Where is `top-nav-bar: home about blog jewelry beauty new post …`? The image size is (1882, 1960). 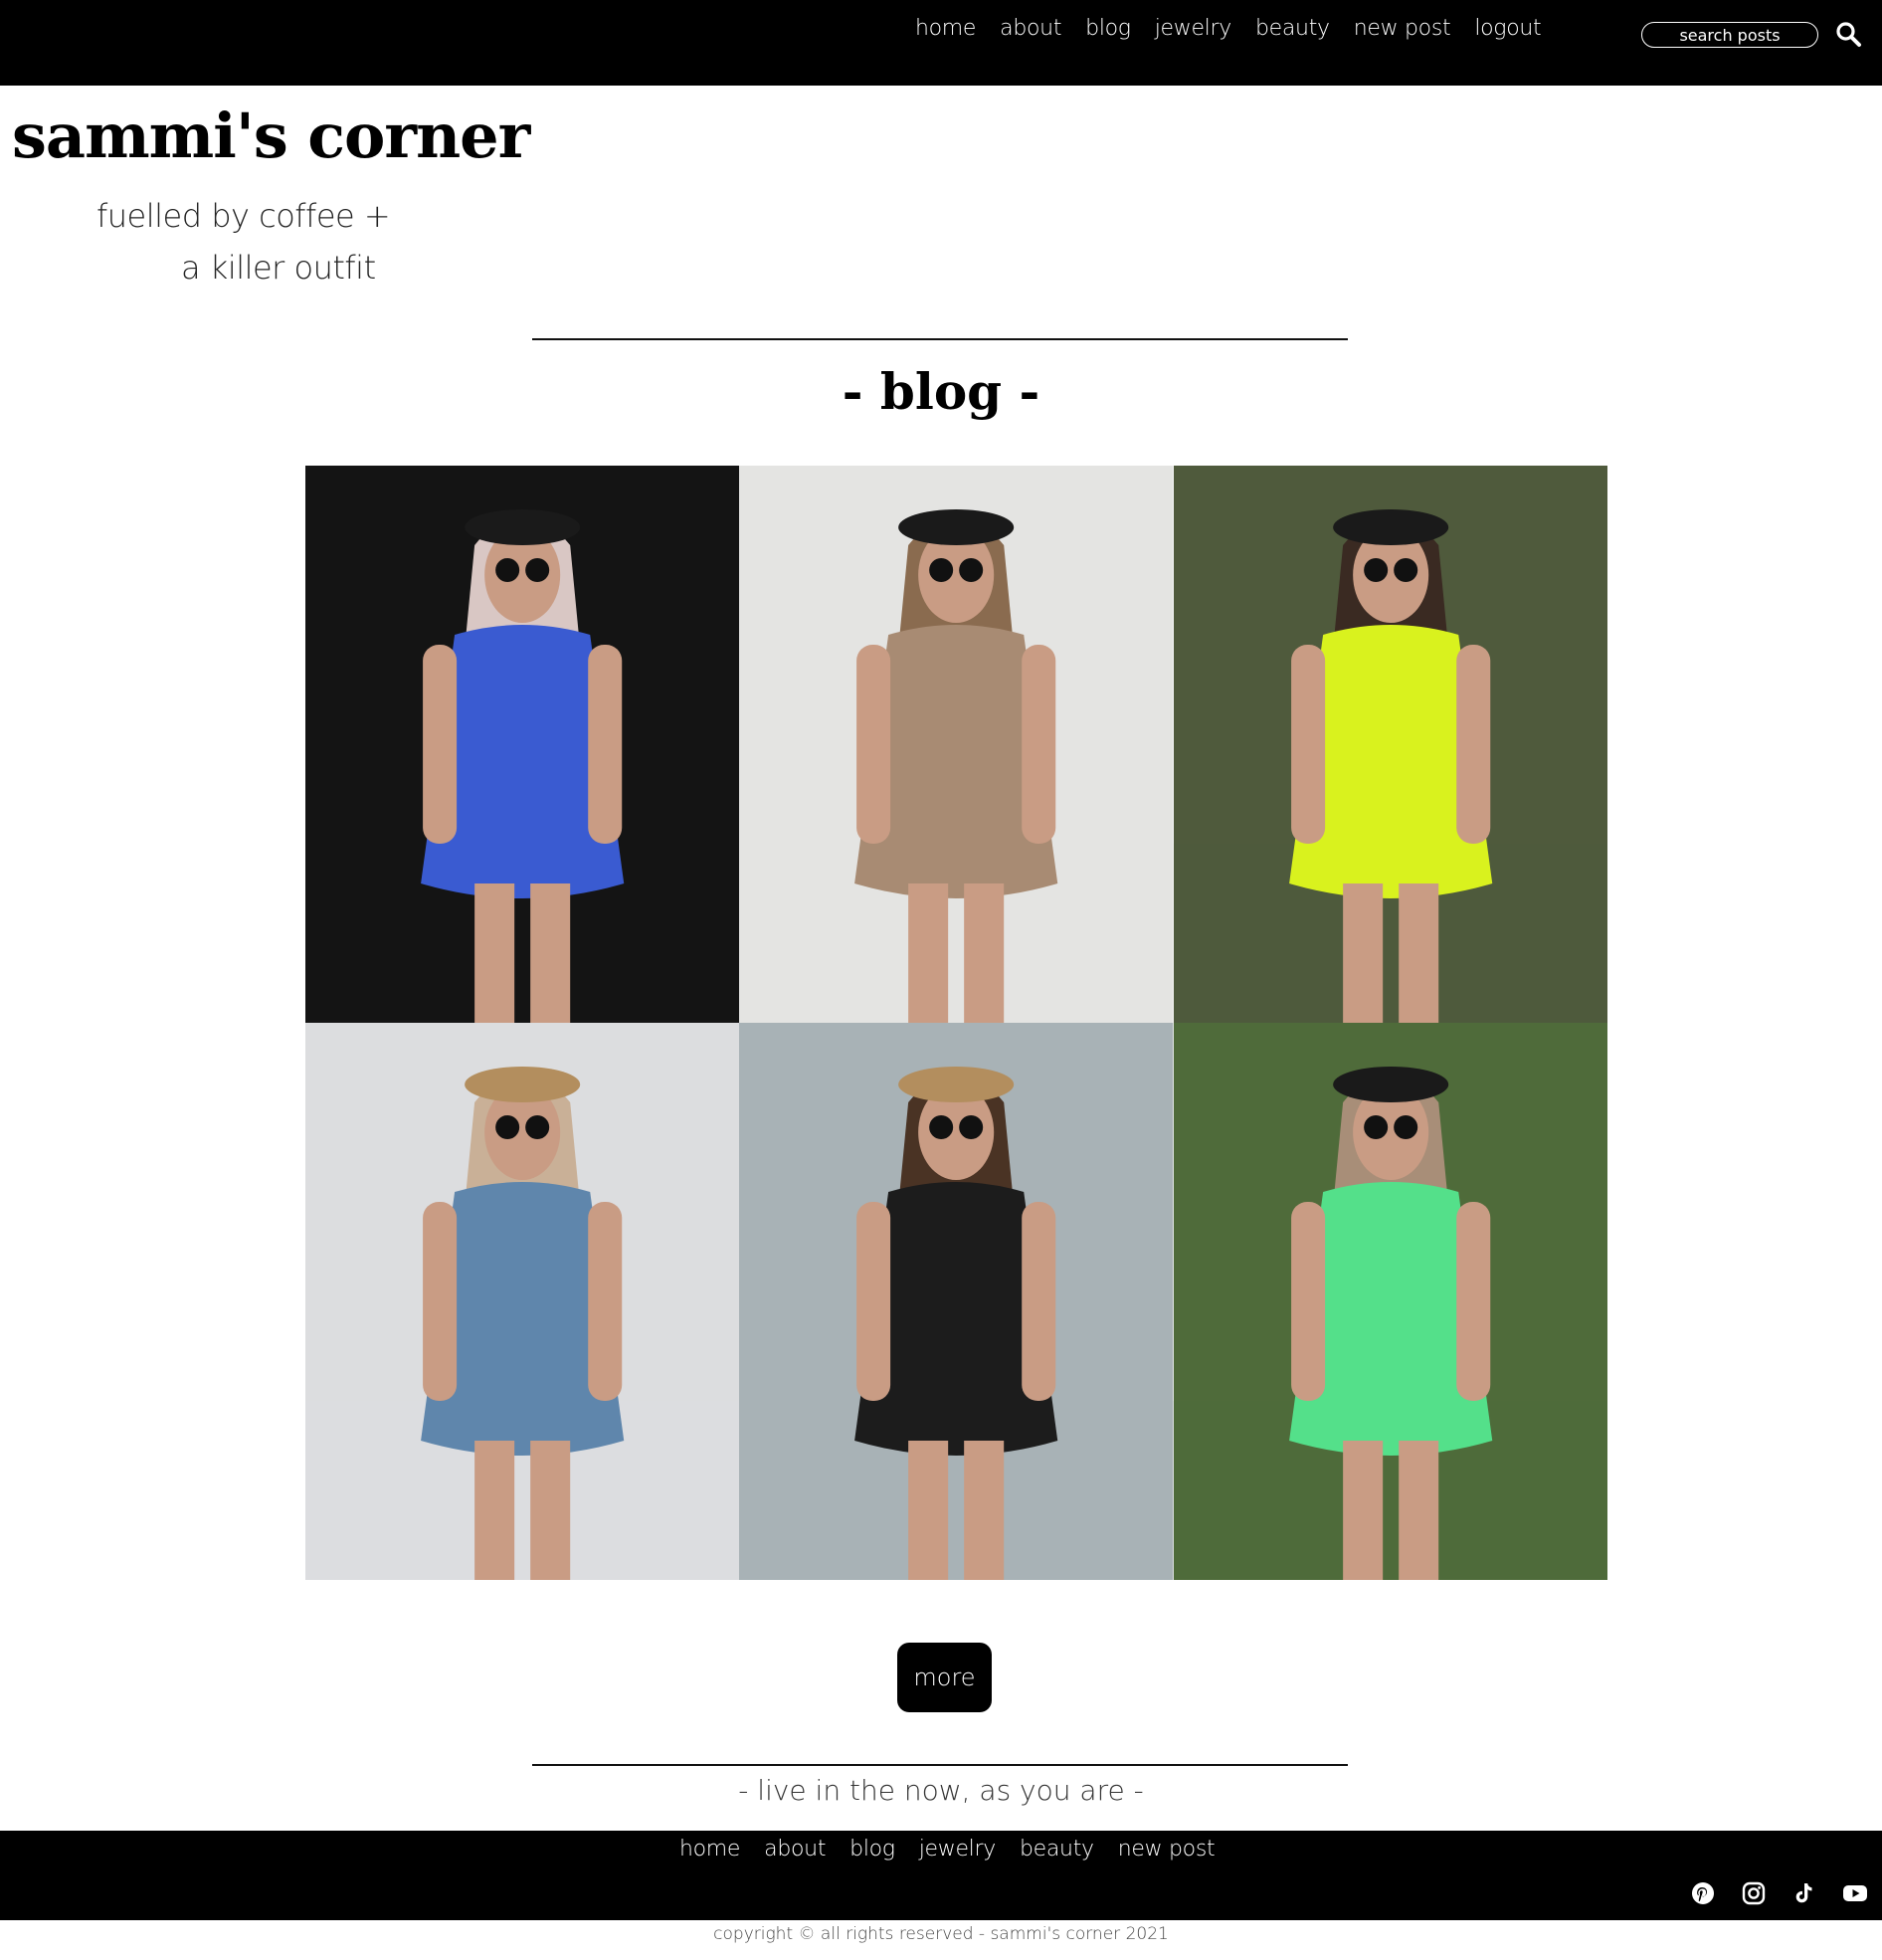 top-nav-bar: home about blog jewelry beauty new post … is located at coordinates (941, 43).